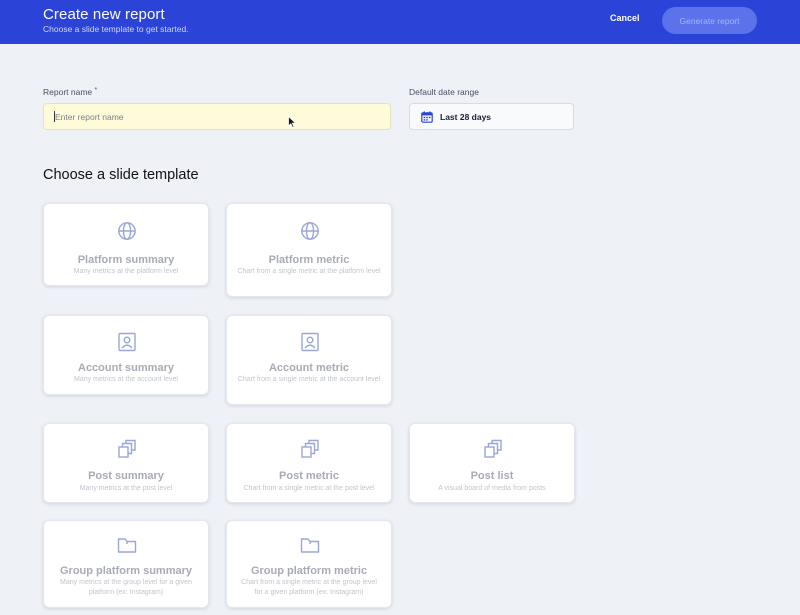 This screenshot has width=800, height=615. Describe the element at coordinates (444, 92) in the screenshot. I see `date-range-label: Default date range` at that location.